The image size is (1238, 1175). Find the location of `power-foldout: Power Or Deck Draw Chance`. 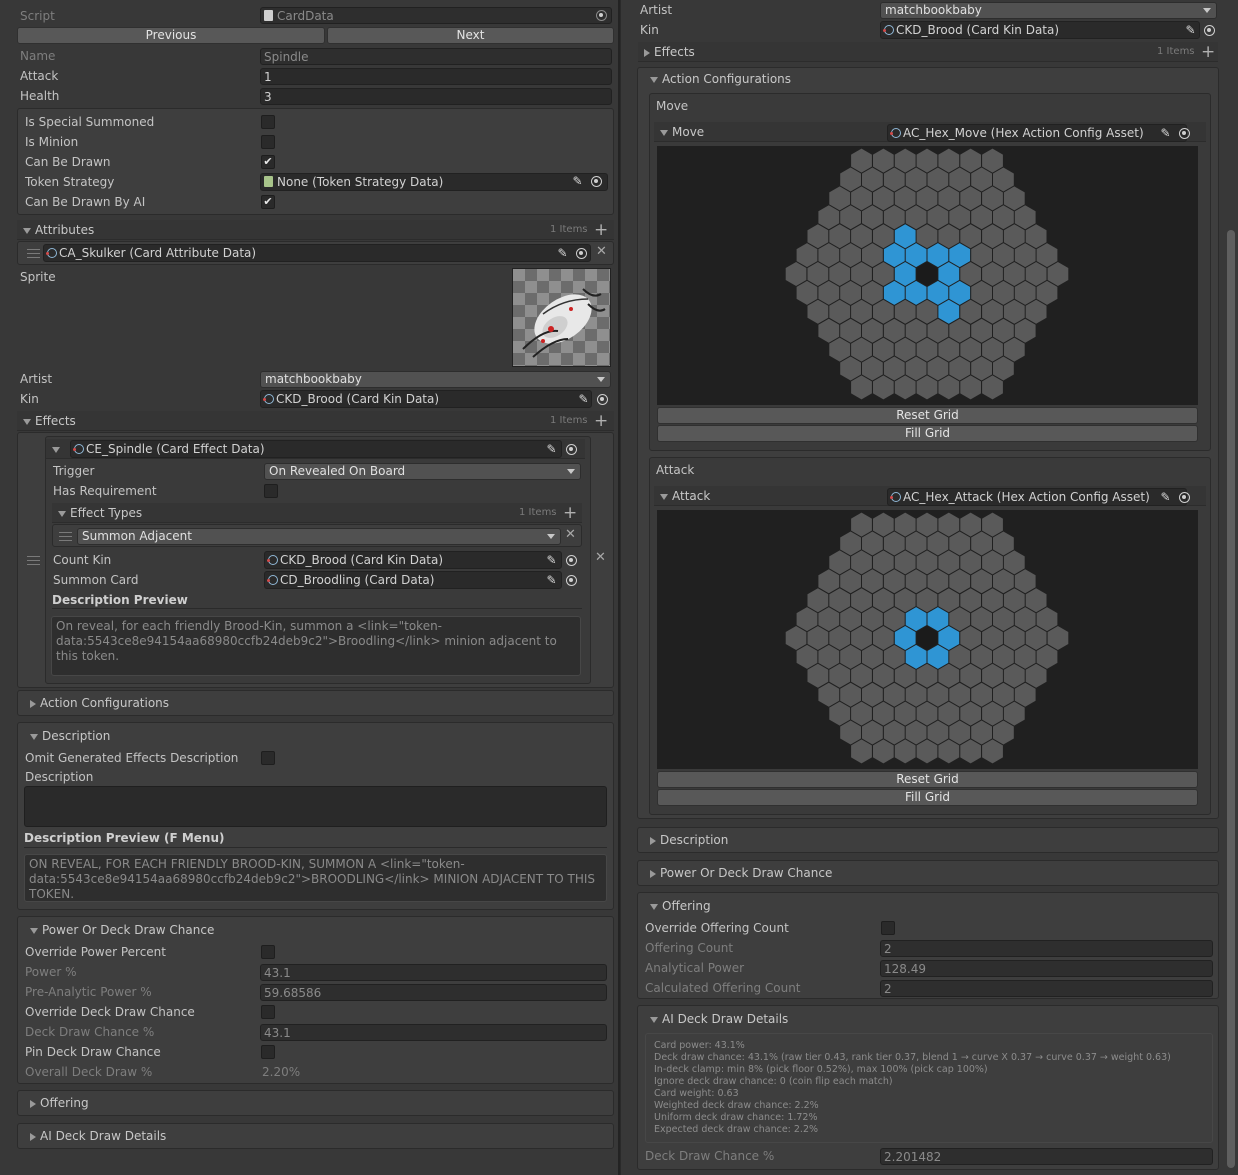

power-foldout: Power Or Deck Draw Chance is located at coordinates (119, 930).